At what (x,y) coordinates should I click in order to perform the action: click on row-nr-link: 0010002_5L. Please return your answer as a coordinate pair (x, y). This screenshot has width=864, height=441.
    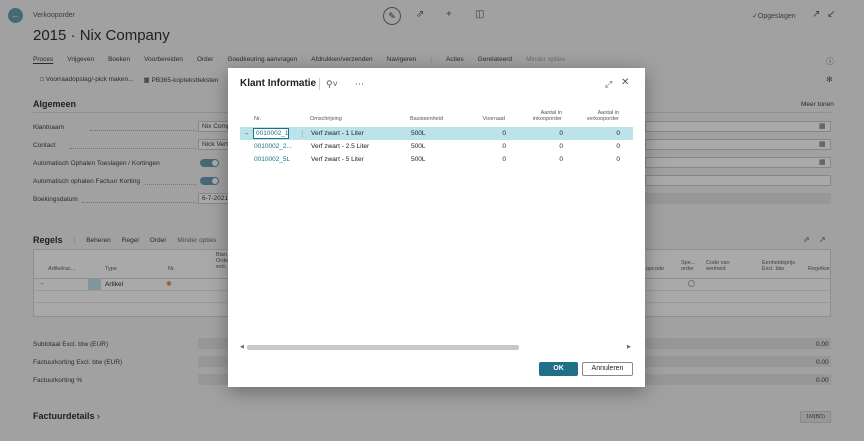
    Looking at the image, I should click on (272, 159).